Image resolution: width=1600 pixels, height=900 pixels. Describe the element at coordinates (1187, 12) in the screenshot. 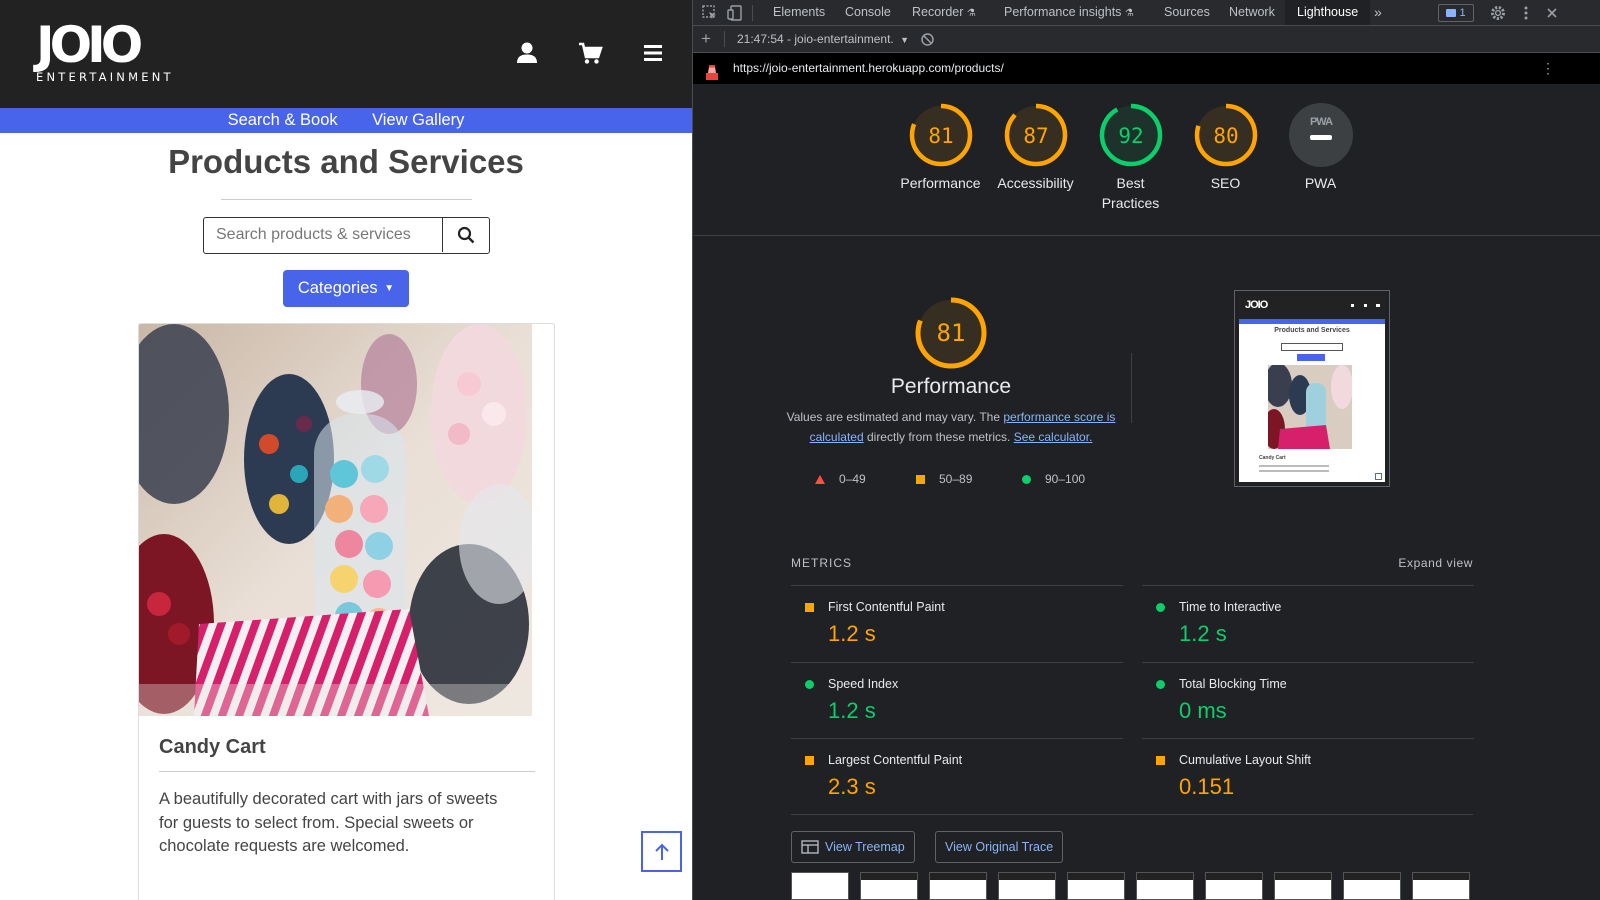

I see `tab-sources: Sources` at that location.